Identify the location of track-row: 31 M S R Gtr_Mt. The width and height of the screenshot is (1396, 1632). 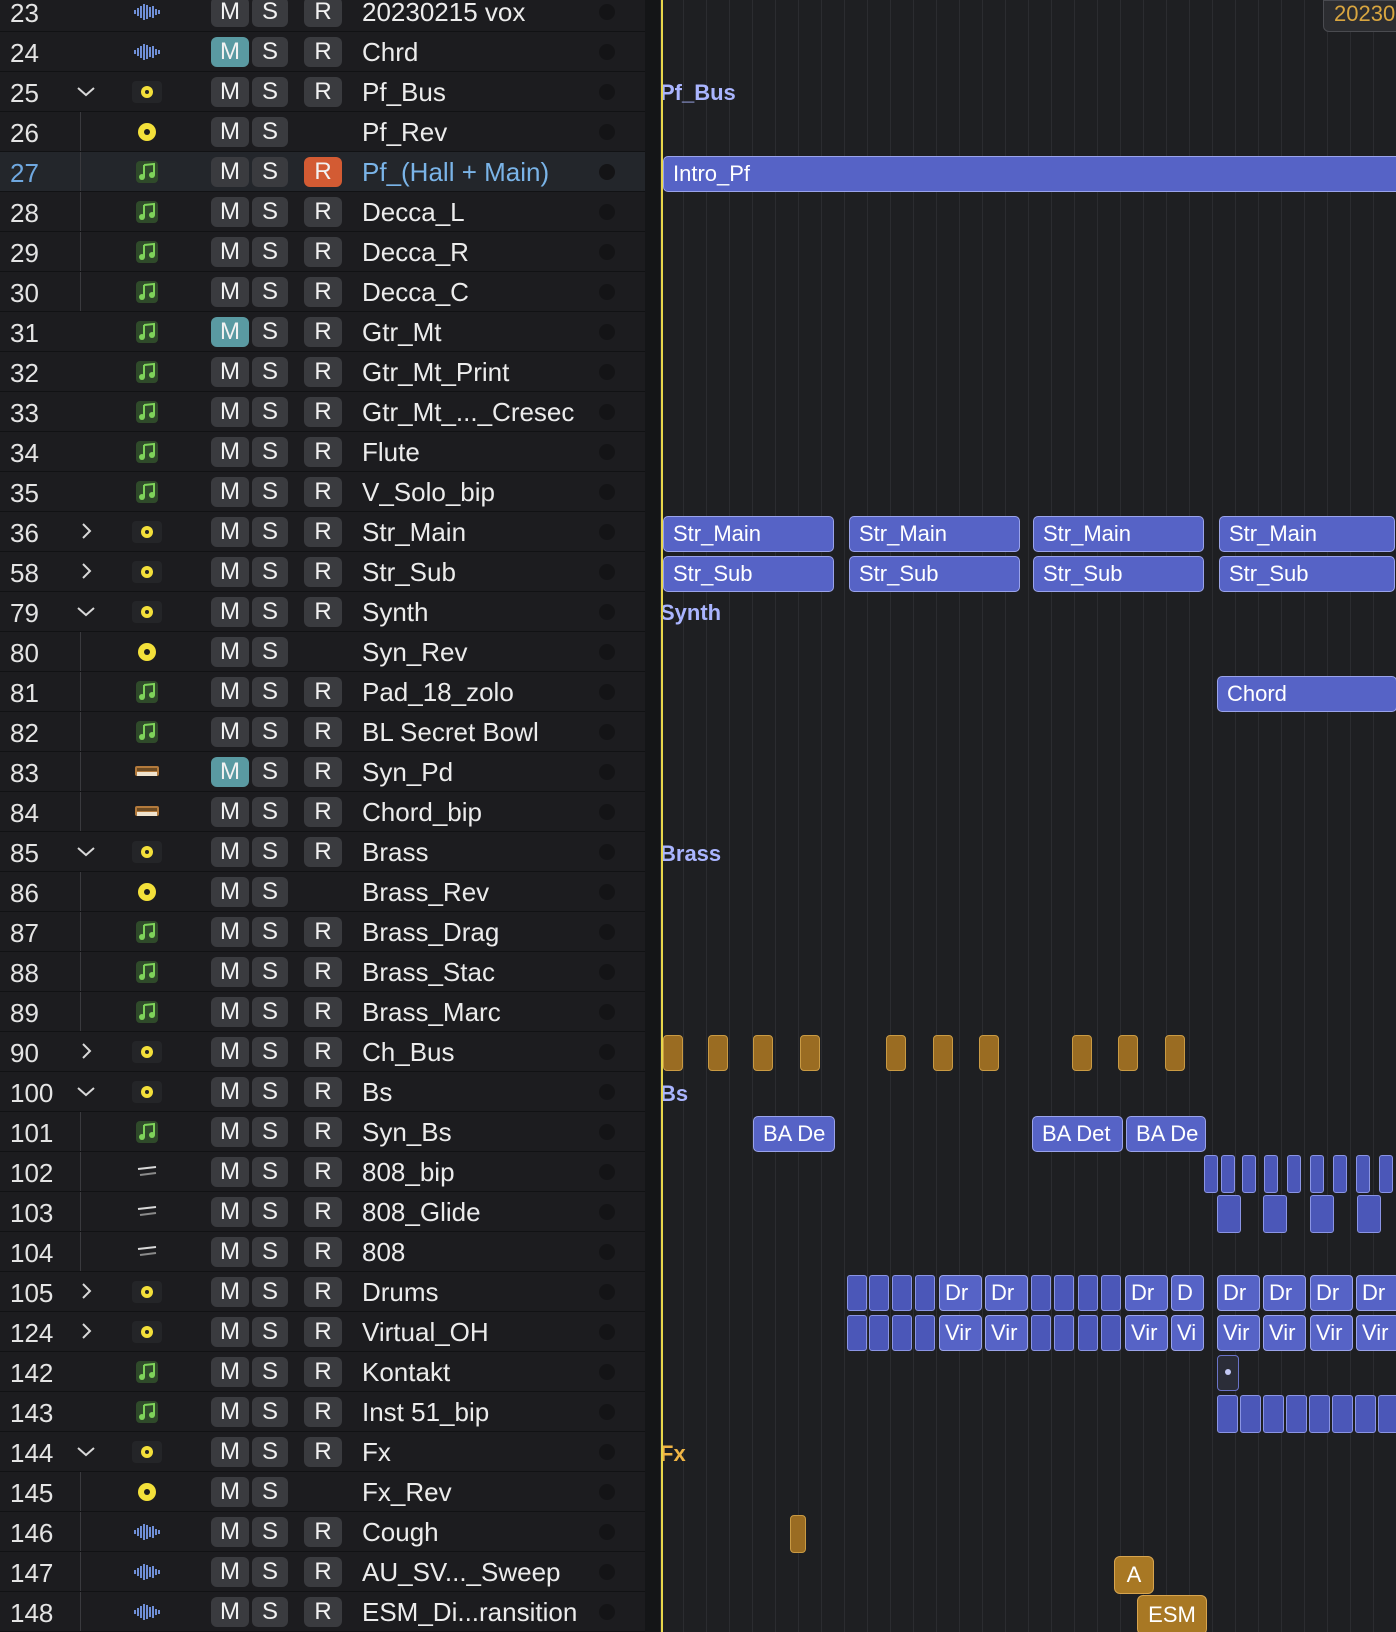
(322, 332).